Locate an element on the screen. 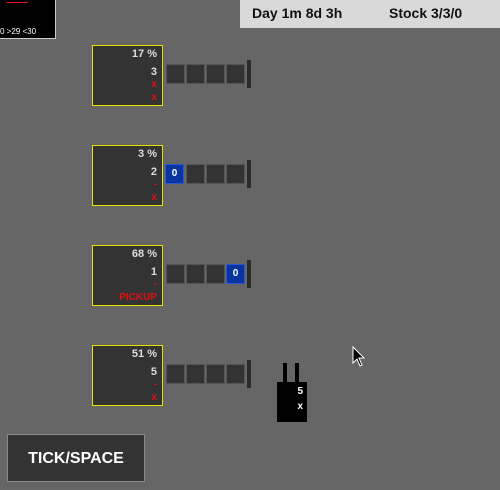 This screenshot has height=490, width=500. minimap: 0 >29 <30 is located at coordinates (28, 19).